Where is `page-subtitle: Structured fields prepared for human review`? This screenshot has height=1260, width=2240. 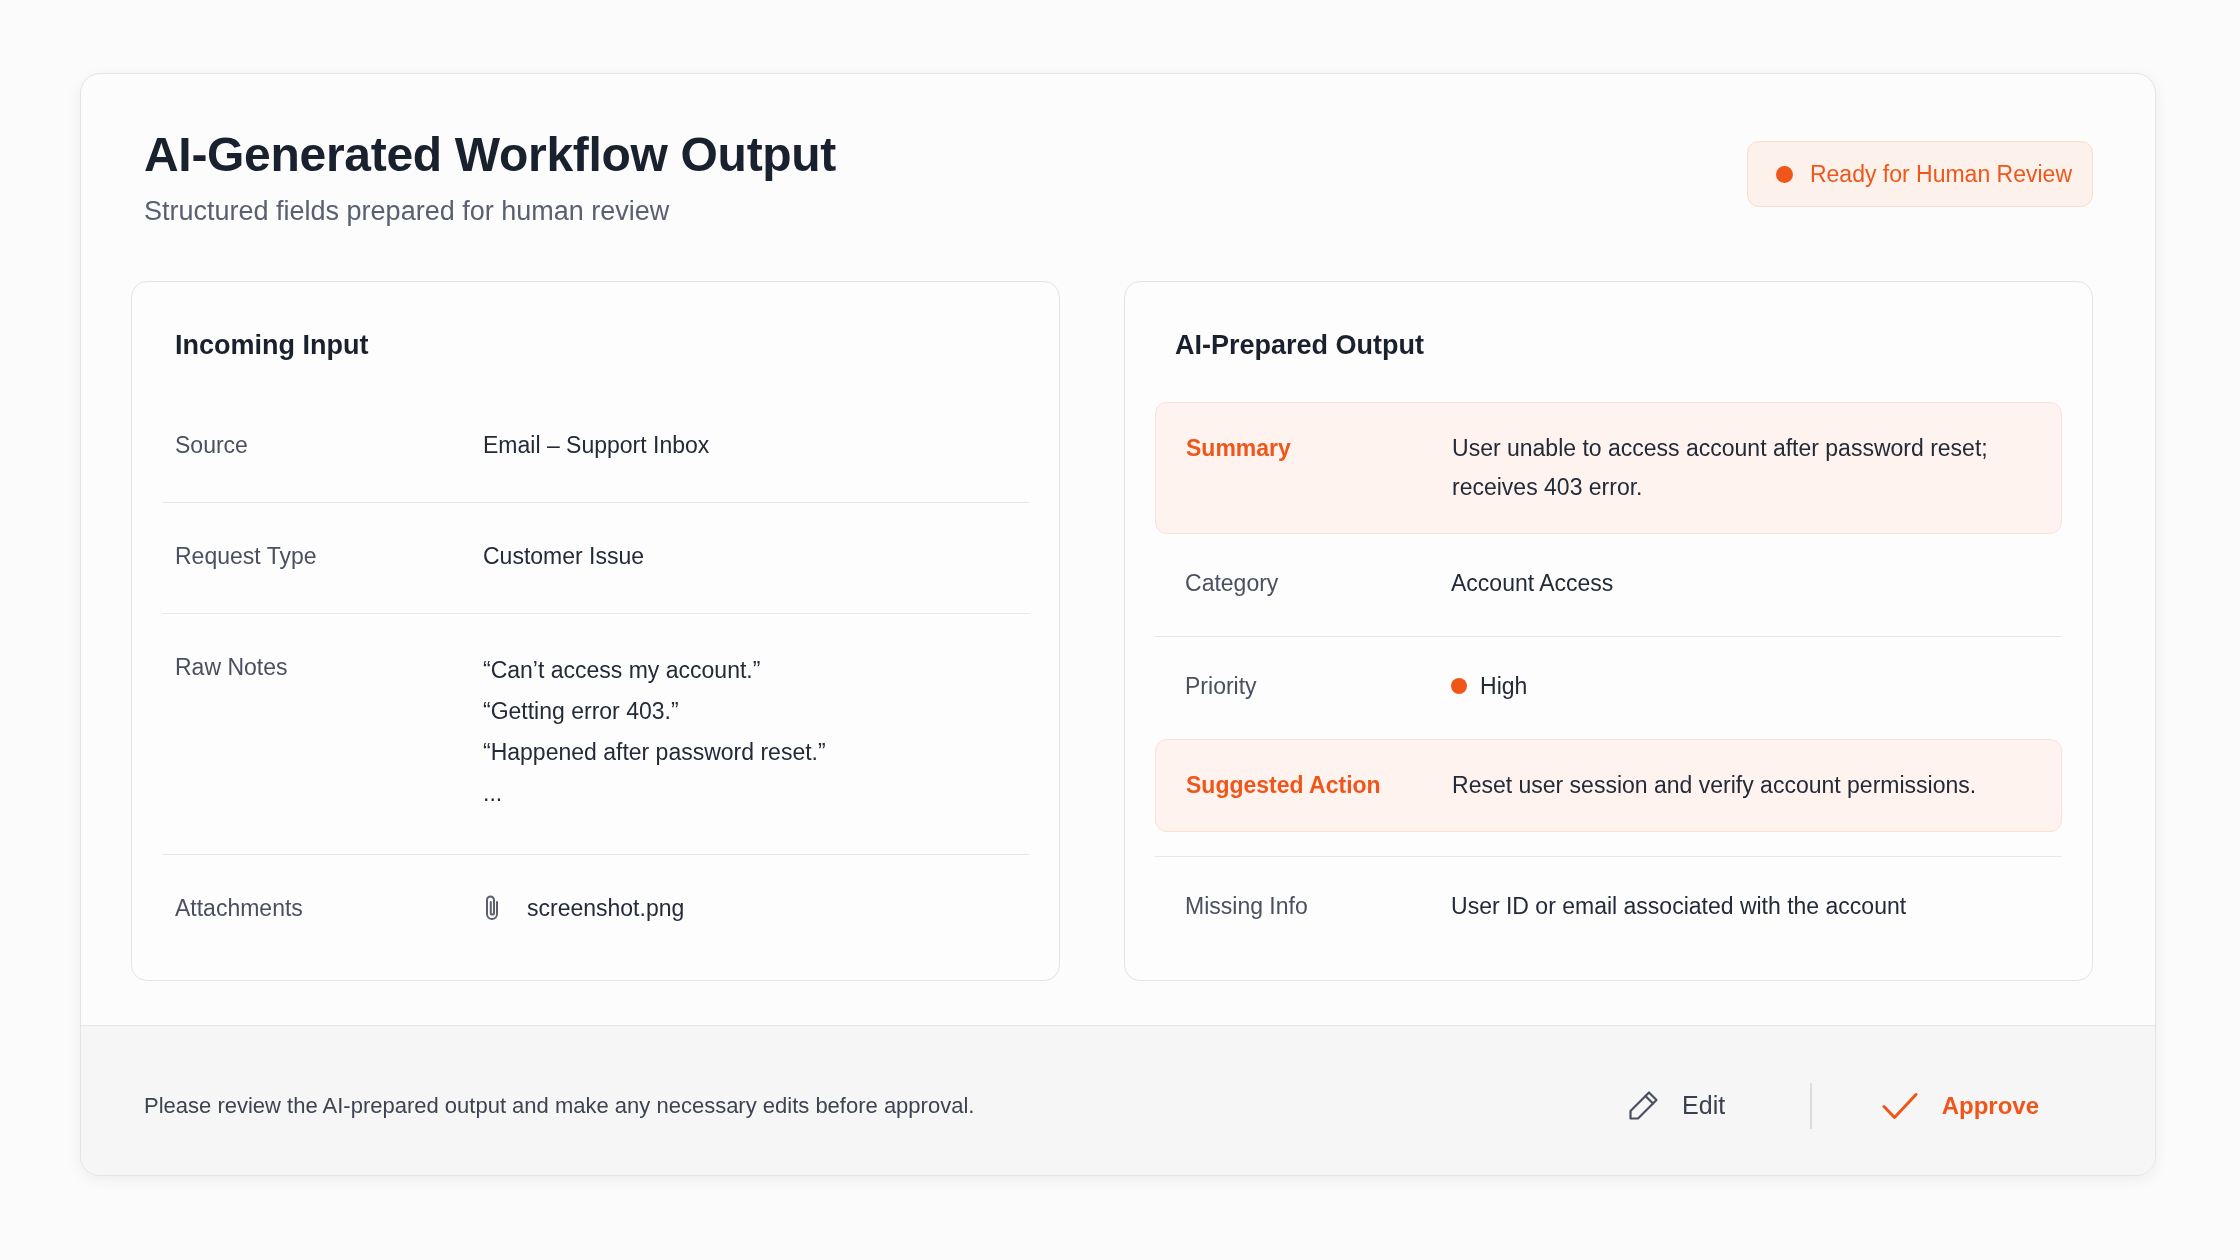 page-subtitle: Structured fields prepared for human review is located at coordinates (407, 211).